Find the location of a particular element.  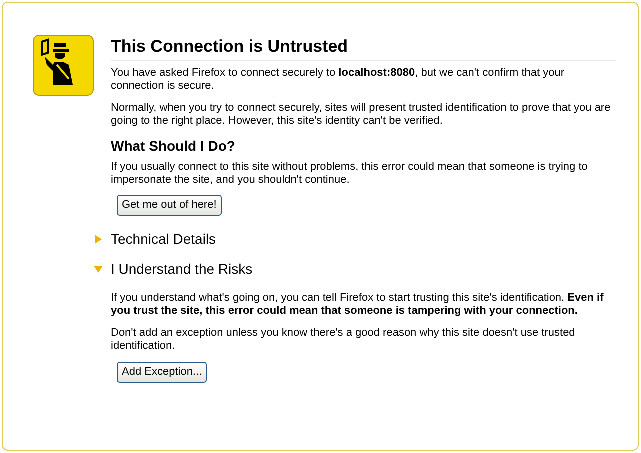

paragraph: If you usually connect to this site without problems, this error could mean that someone is trying to impersonate the site, and you shouldn't continue. is located at coordinates (350, 174).